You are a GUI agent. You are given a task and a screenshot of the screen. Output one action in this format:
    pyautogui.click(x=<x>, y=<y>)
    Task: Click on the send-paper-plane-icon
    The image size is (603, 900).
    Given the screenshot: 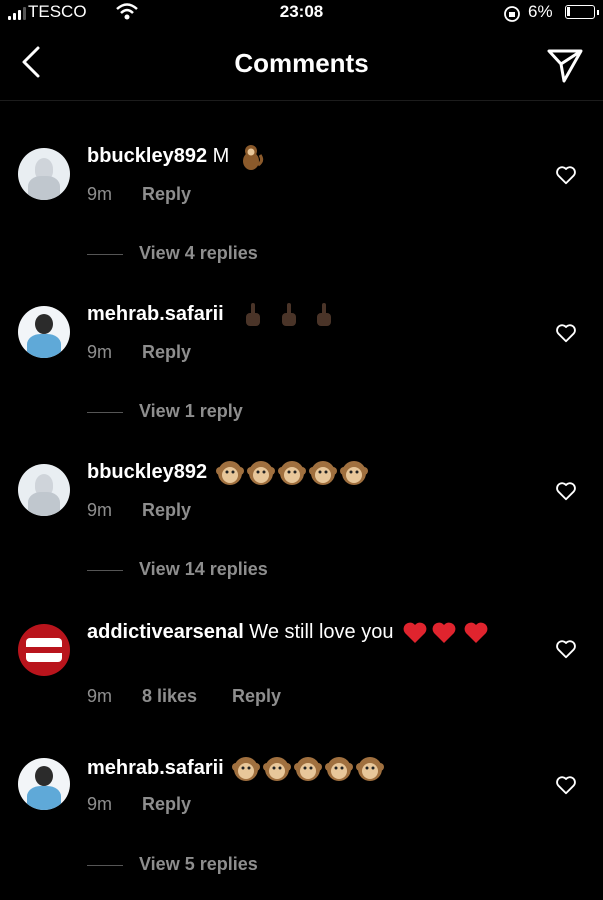 What is the action you would take?
    pyautogui.click(x=565, y=65)
    